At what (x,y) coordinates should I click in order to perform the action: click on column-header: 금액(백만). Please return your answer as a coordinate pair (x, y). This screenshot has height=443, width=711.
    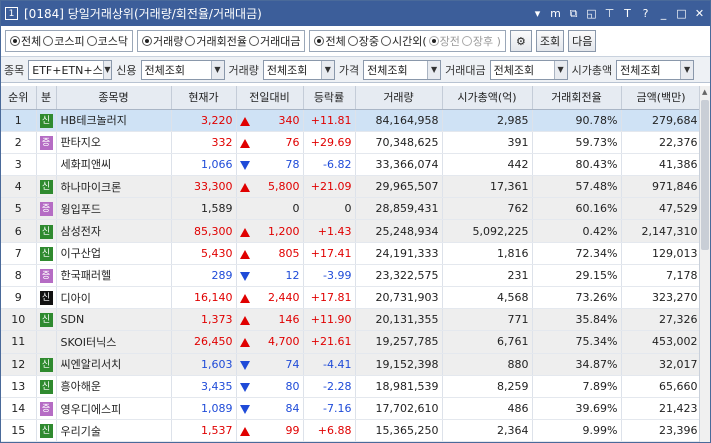
    Looking at the image, I should click on (660, 98).